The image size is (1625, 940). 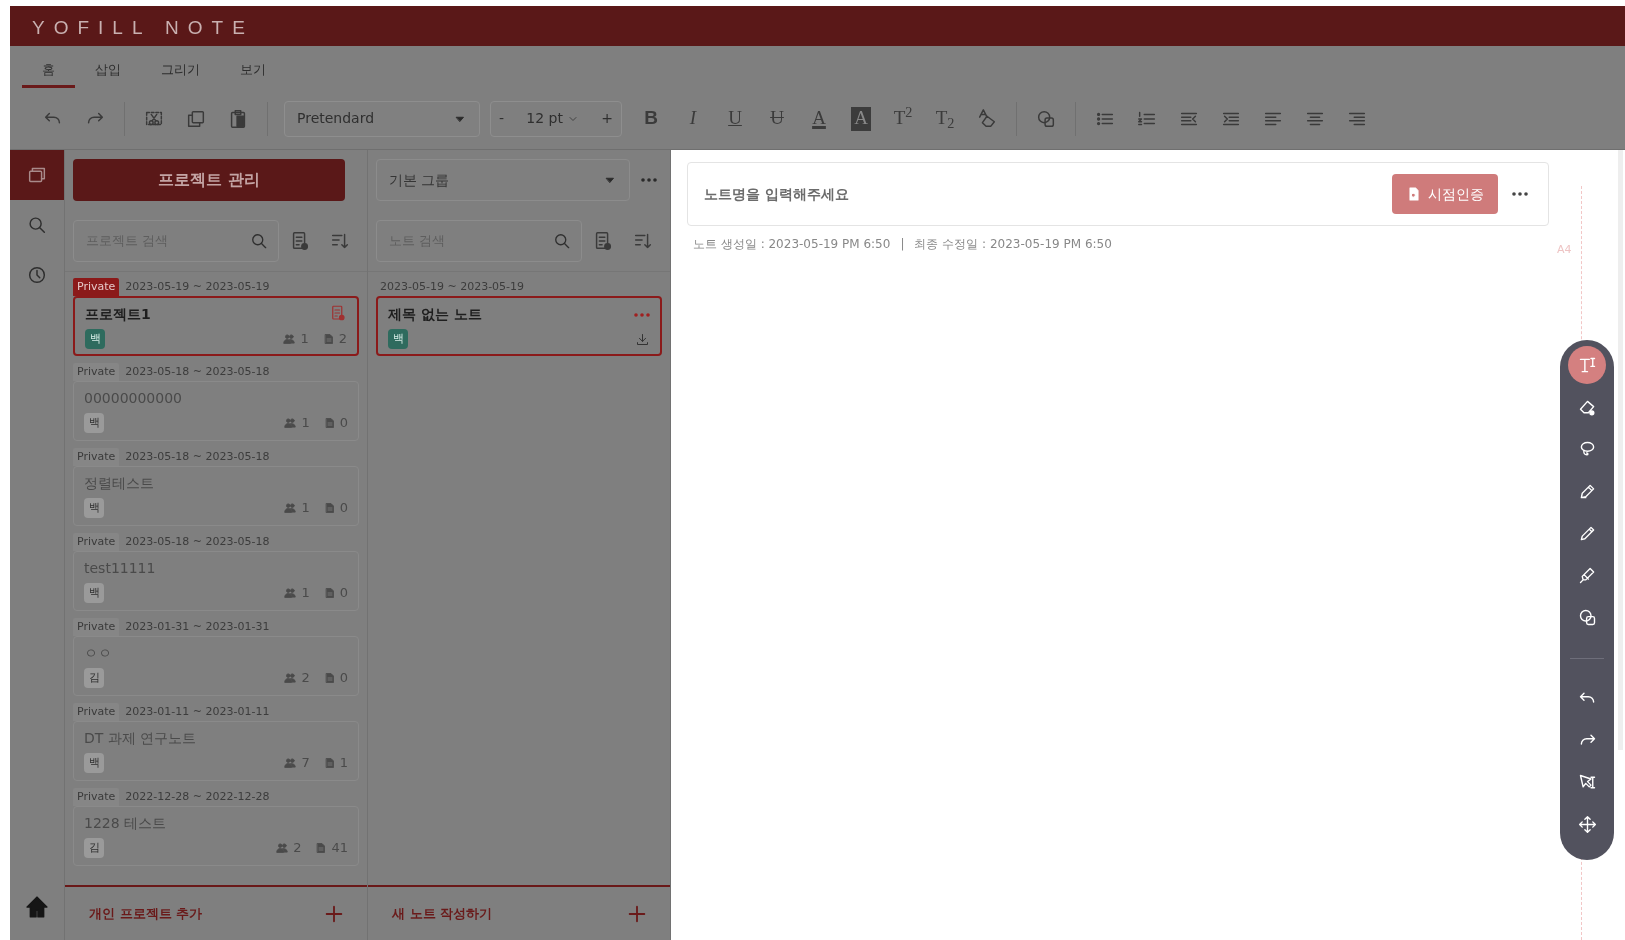 I want to click on add-project-button: 개인 프로젝트 추가, so click(x=146, y=913).